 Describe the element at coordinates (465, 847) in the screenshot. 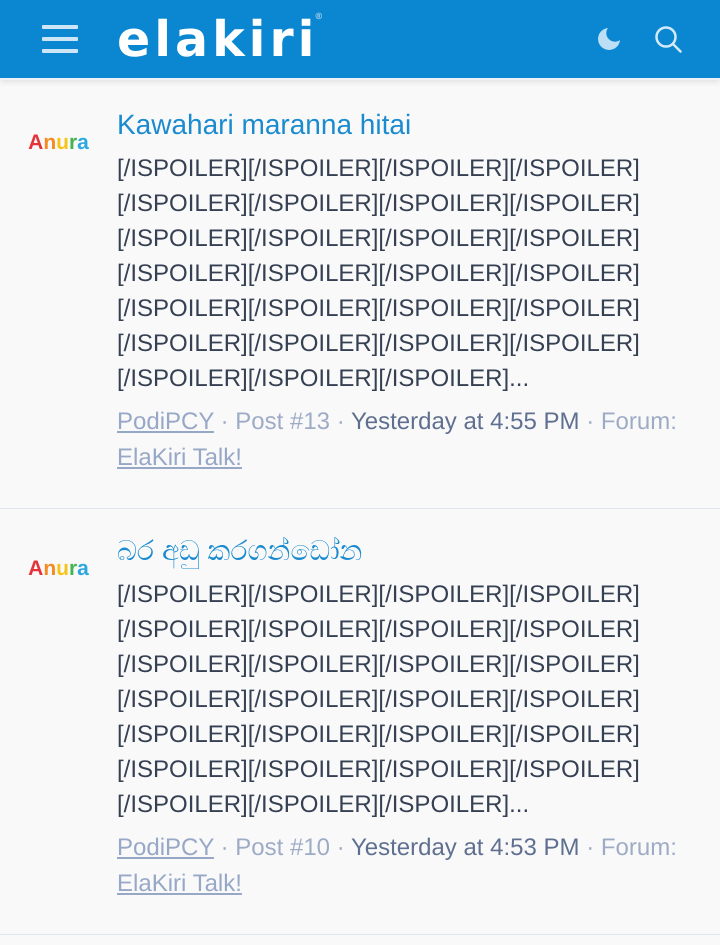

I see `post-time: Yesterday at 4:53 PM` at that location.